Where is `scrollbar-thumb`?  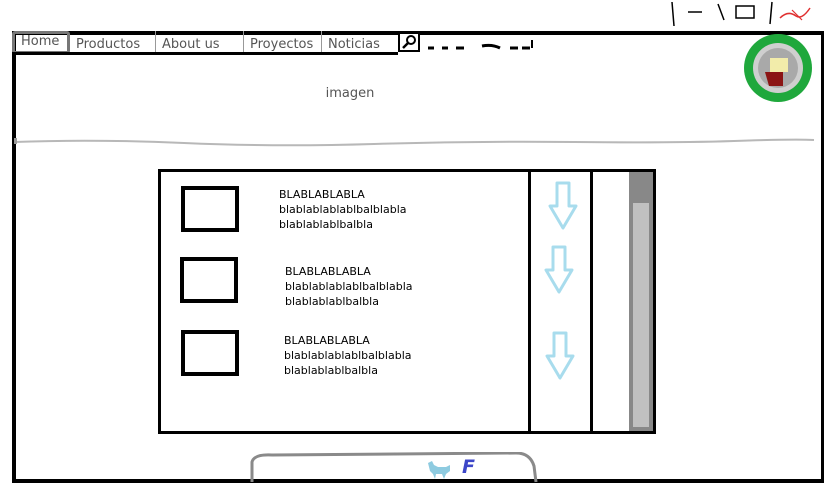
scrollbar-thumb is located at coordinates (641, 315).